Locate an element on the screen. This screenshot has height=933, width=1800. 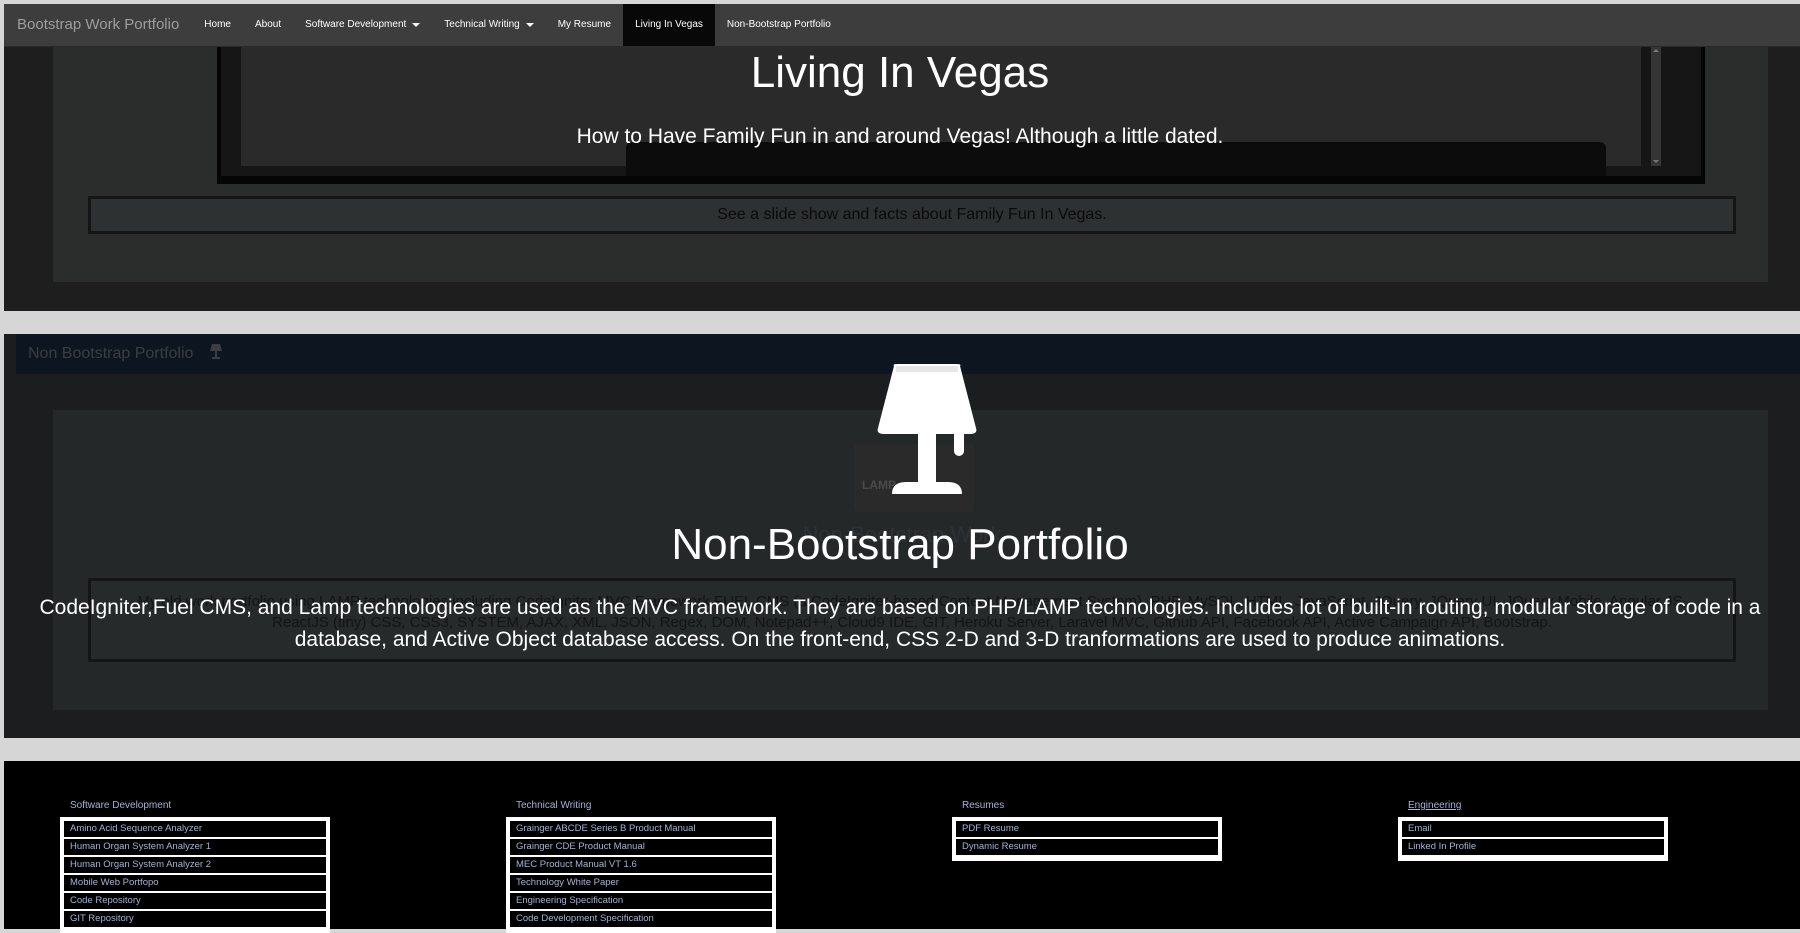
nonbootstrap-title: Non-Bootstrap Portfolio is located at coordinates (900, 544).